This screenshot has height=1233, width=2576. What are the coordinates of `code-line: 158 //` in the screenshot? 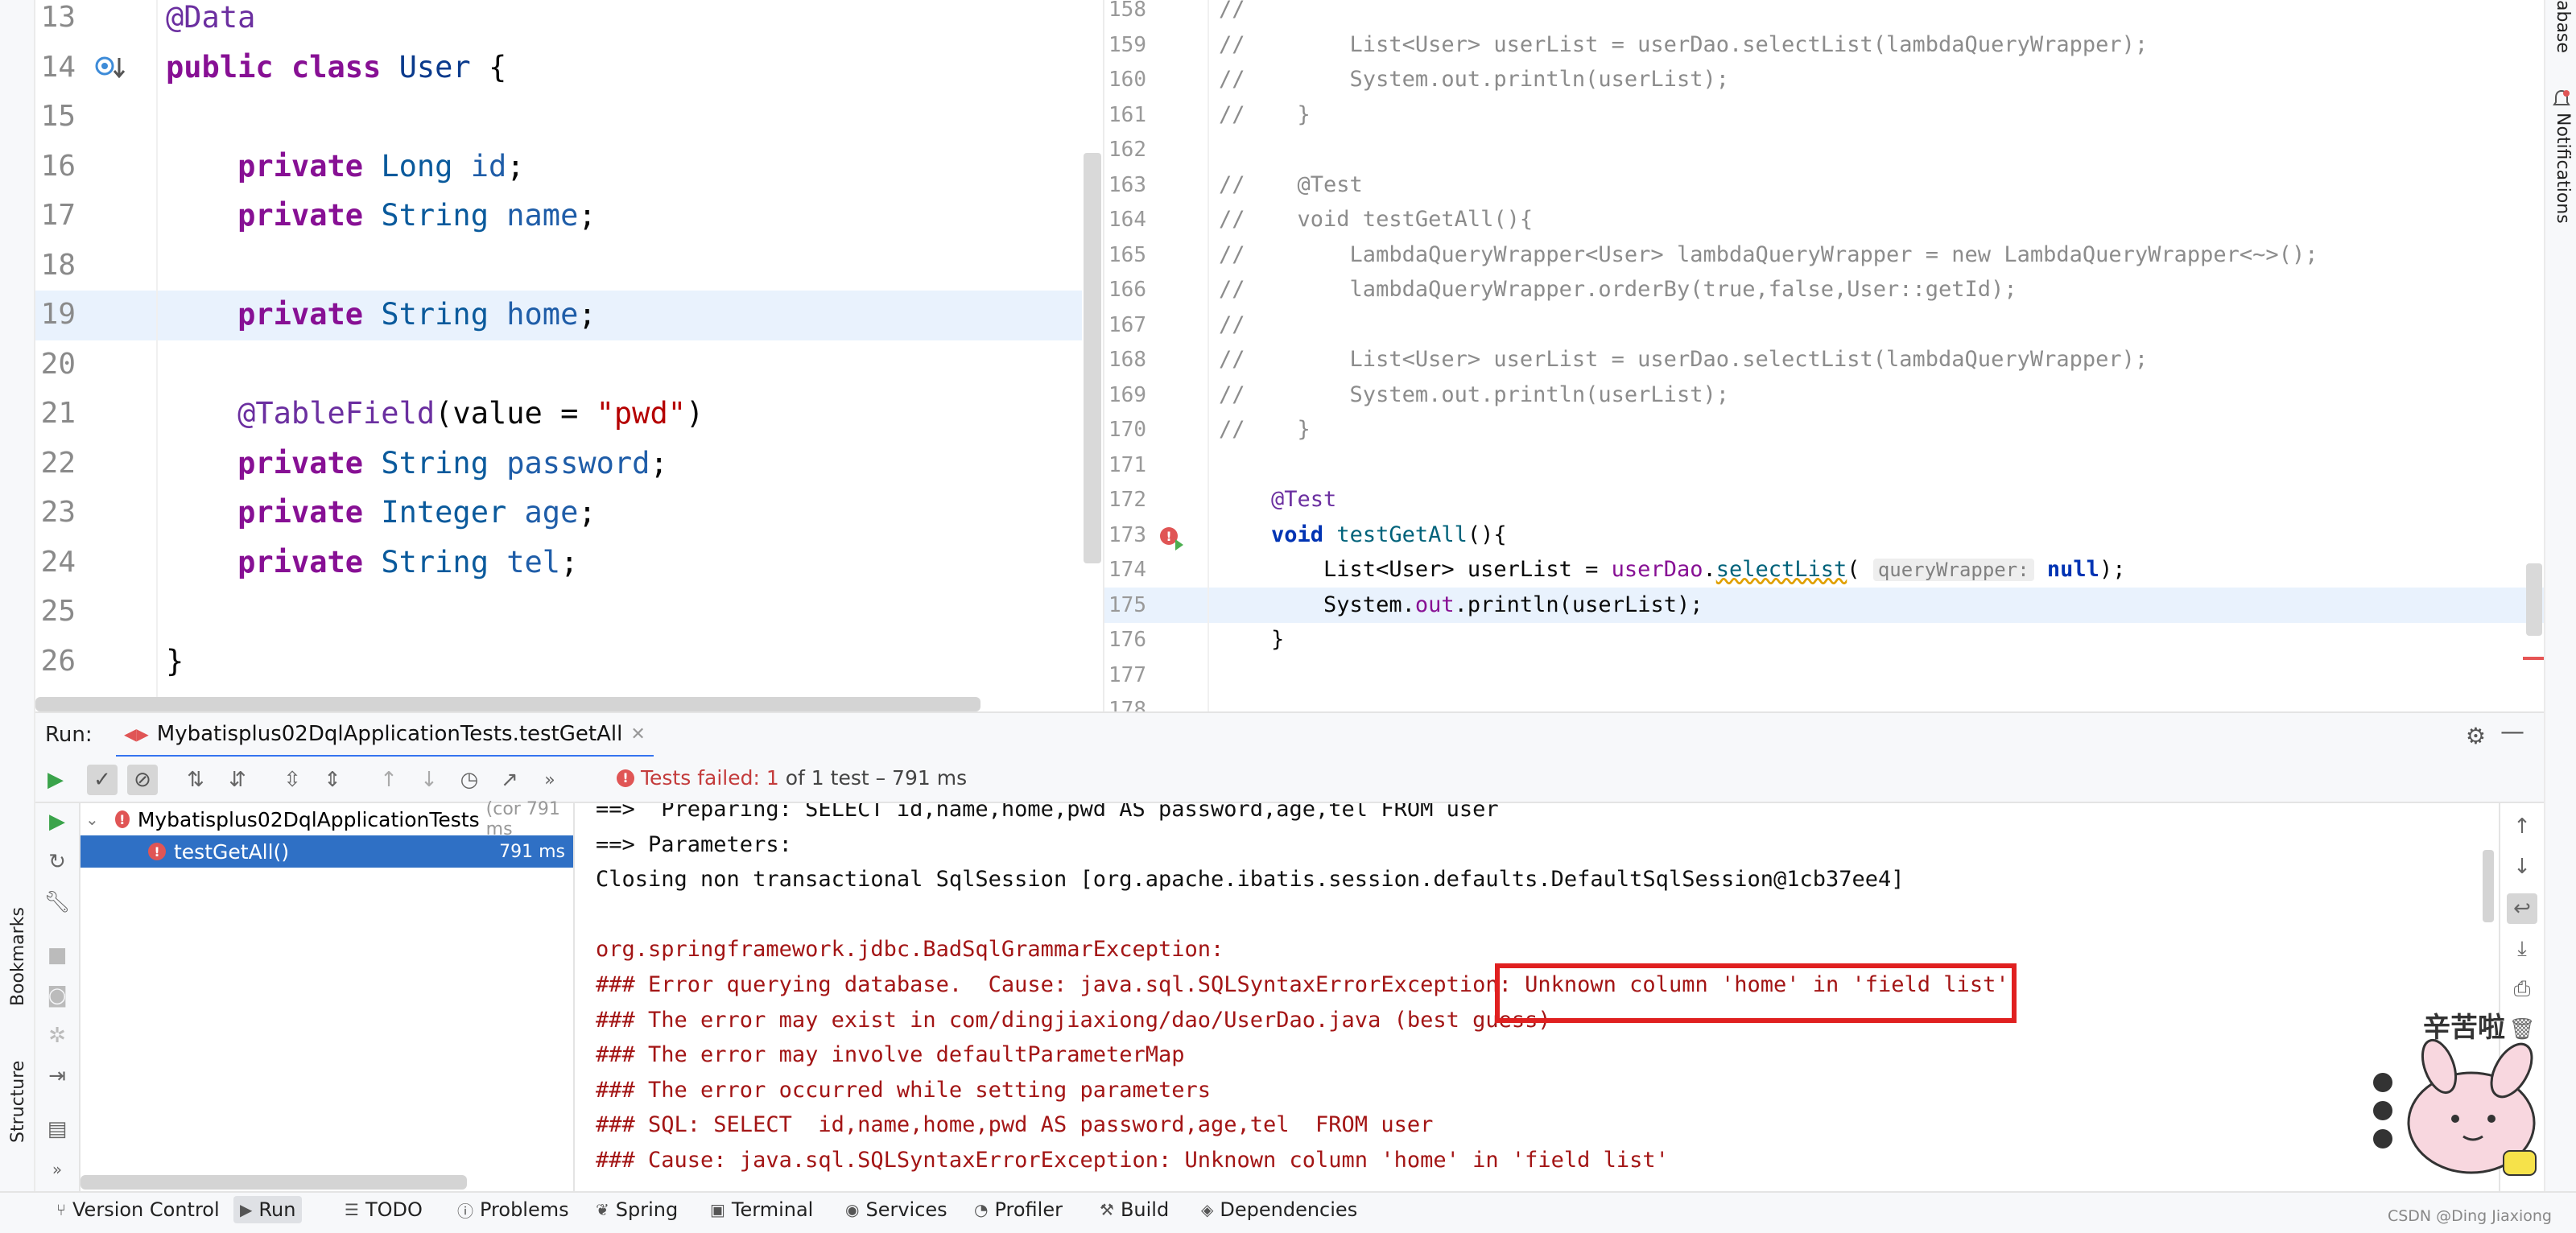 It's located at (1824, 14).